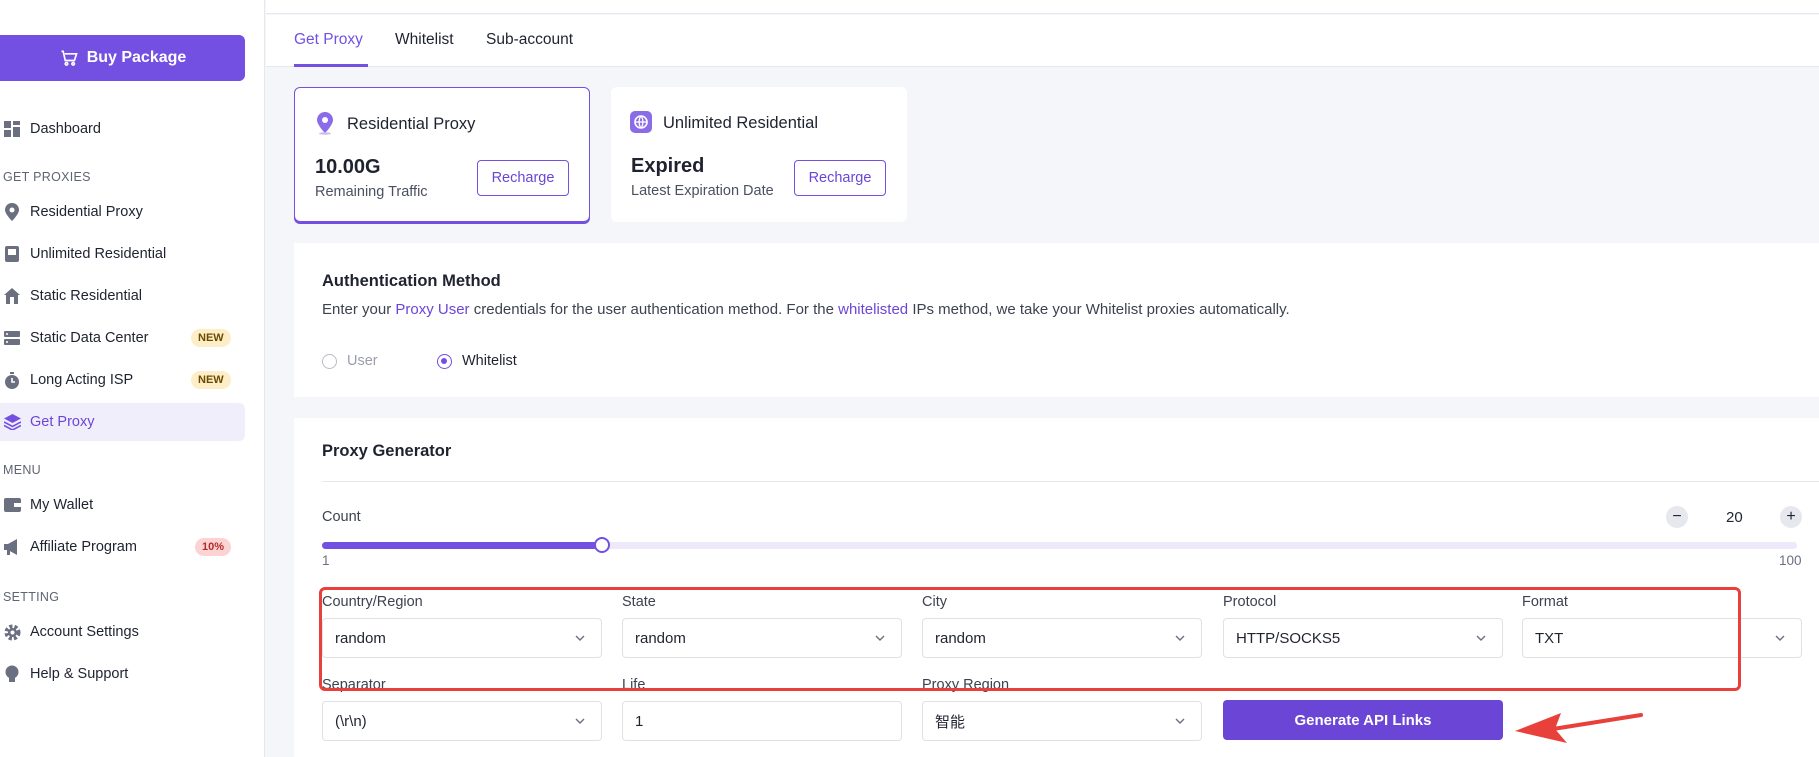 The width and height of the screenshot is (1819, 757). Describe the element at coordinates (329, 361) in the screenshot. I see `radio-circle` at that location.